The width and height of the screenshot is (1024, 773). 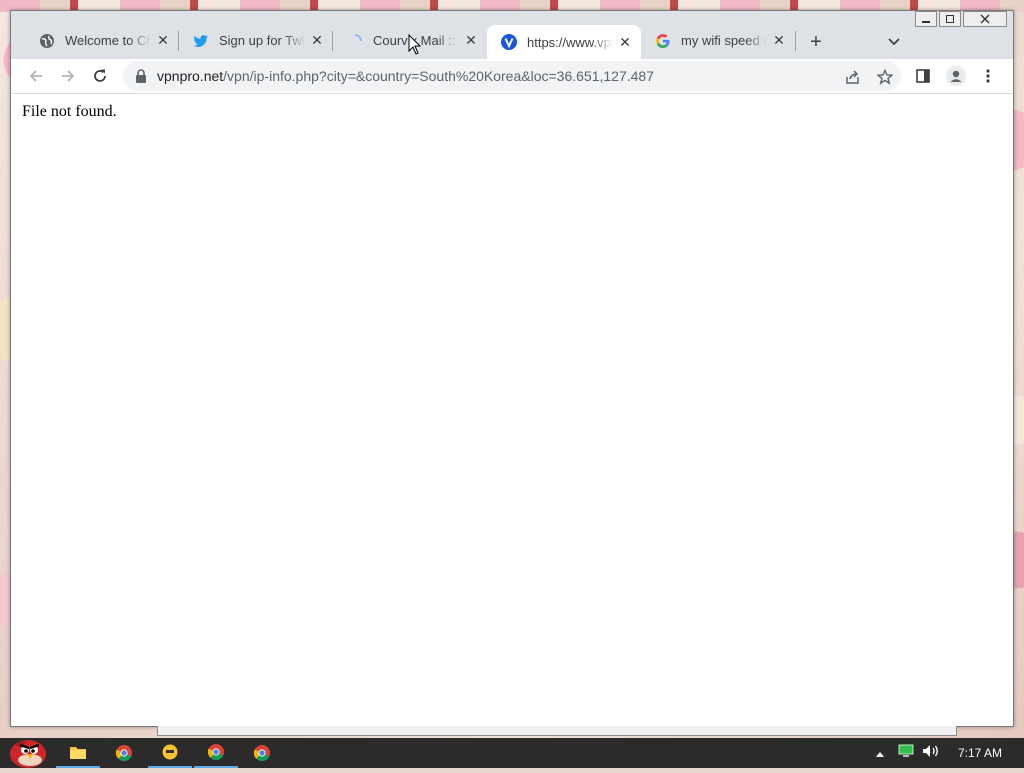 I want to click on close-icon, so click(x=985, y=19).